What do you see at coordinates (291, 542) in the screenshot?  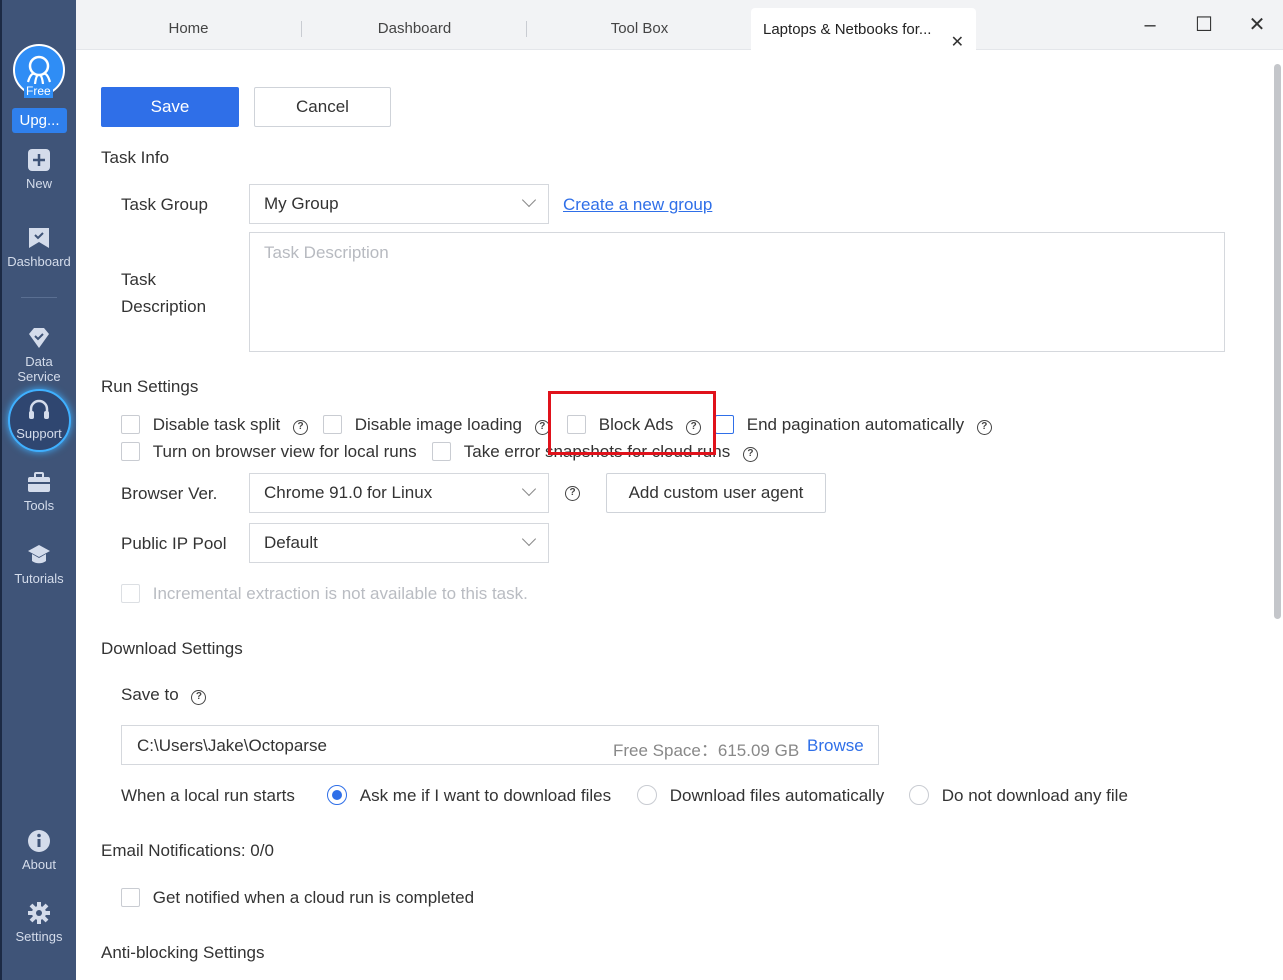 I see `public-ip-pool-value: Default` at bounding box center [291, 542].